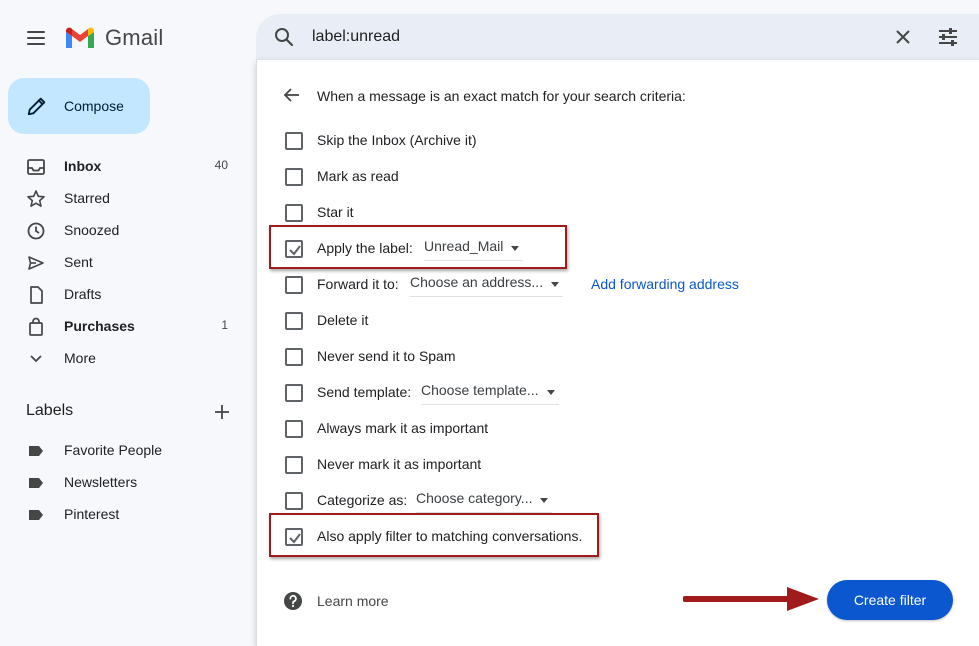  What do you see at coordinates (617, 37) in the screenshot?
I see `search-bar: label:unread` at bounding box center [617, 37].